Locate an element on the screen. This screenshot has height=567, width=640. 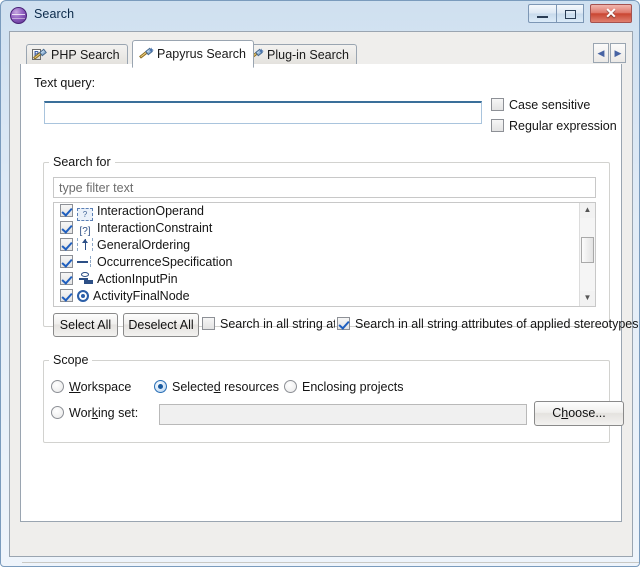
select-all-label: Select All is located at coordinates (85, 325).